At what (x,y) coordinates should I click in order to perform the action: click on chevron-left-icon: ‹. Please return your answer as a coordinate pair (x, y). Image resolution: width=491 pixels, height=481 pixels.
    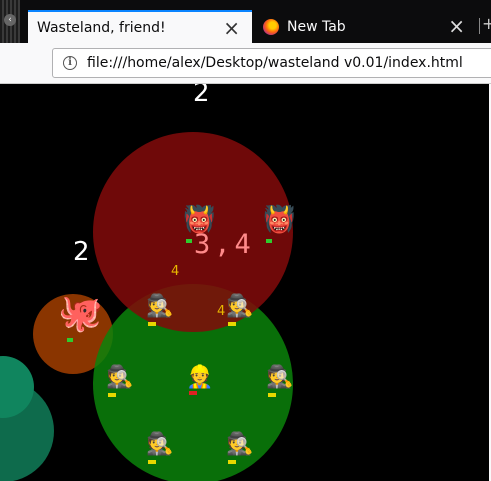
    Looking at the image, I should click on (10, 20).